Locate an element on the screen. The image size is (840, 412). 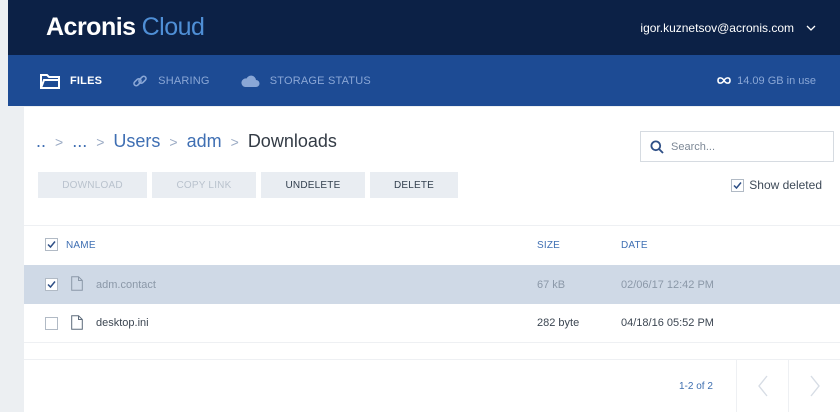
breadcrumb-current: Downloads is located at coordinates (292, 141).